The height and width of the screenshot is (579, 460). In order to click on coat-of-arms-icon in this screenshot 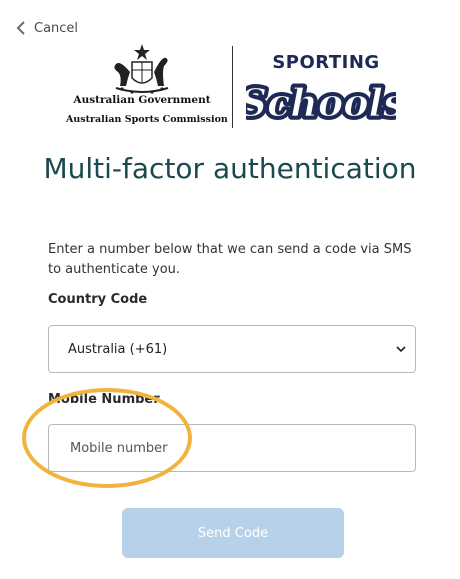, I will do `click(141, 69)`.